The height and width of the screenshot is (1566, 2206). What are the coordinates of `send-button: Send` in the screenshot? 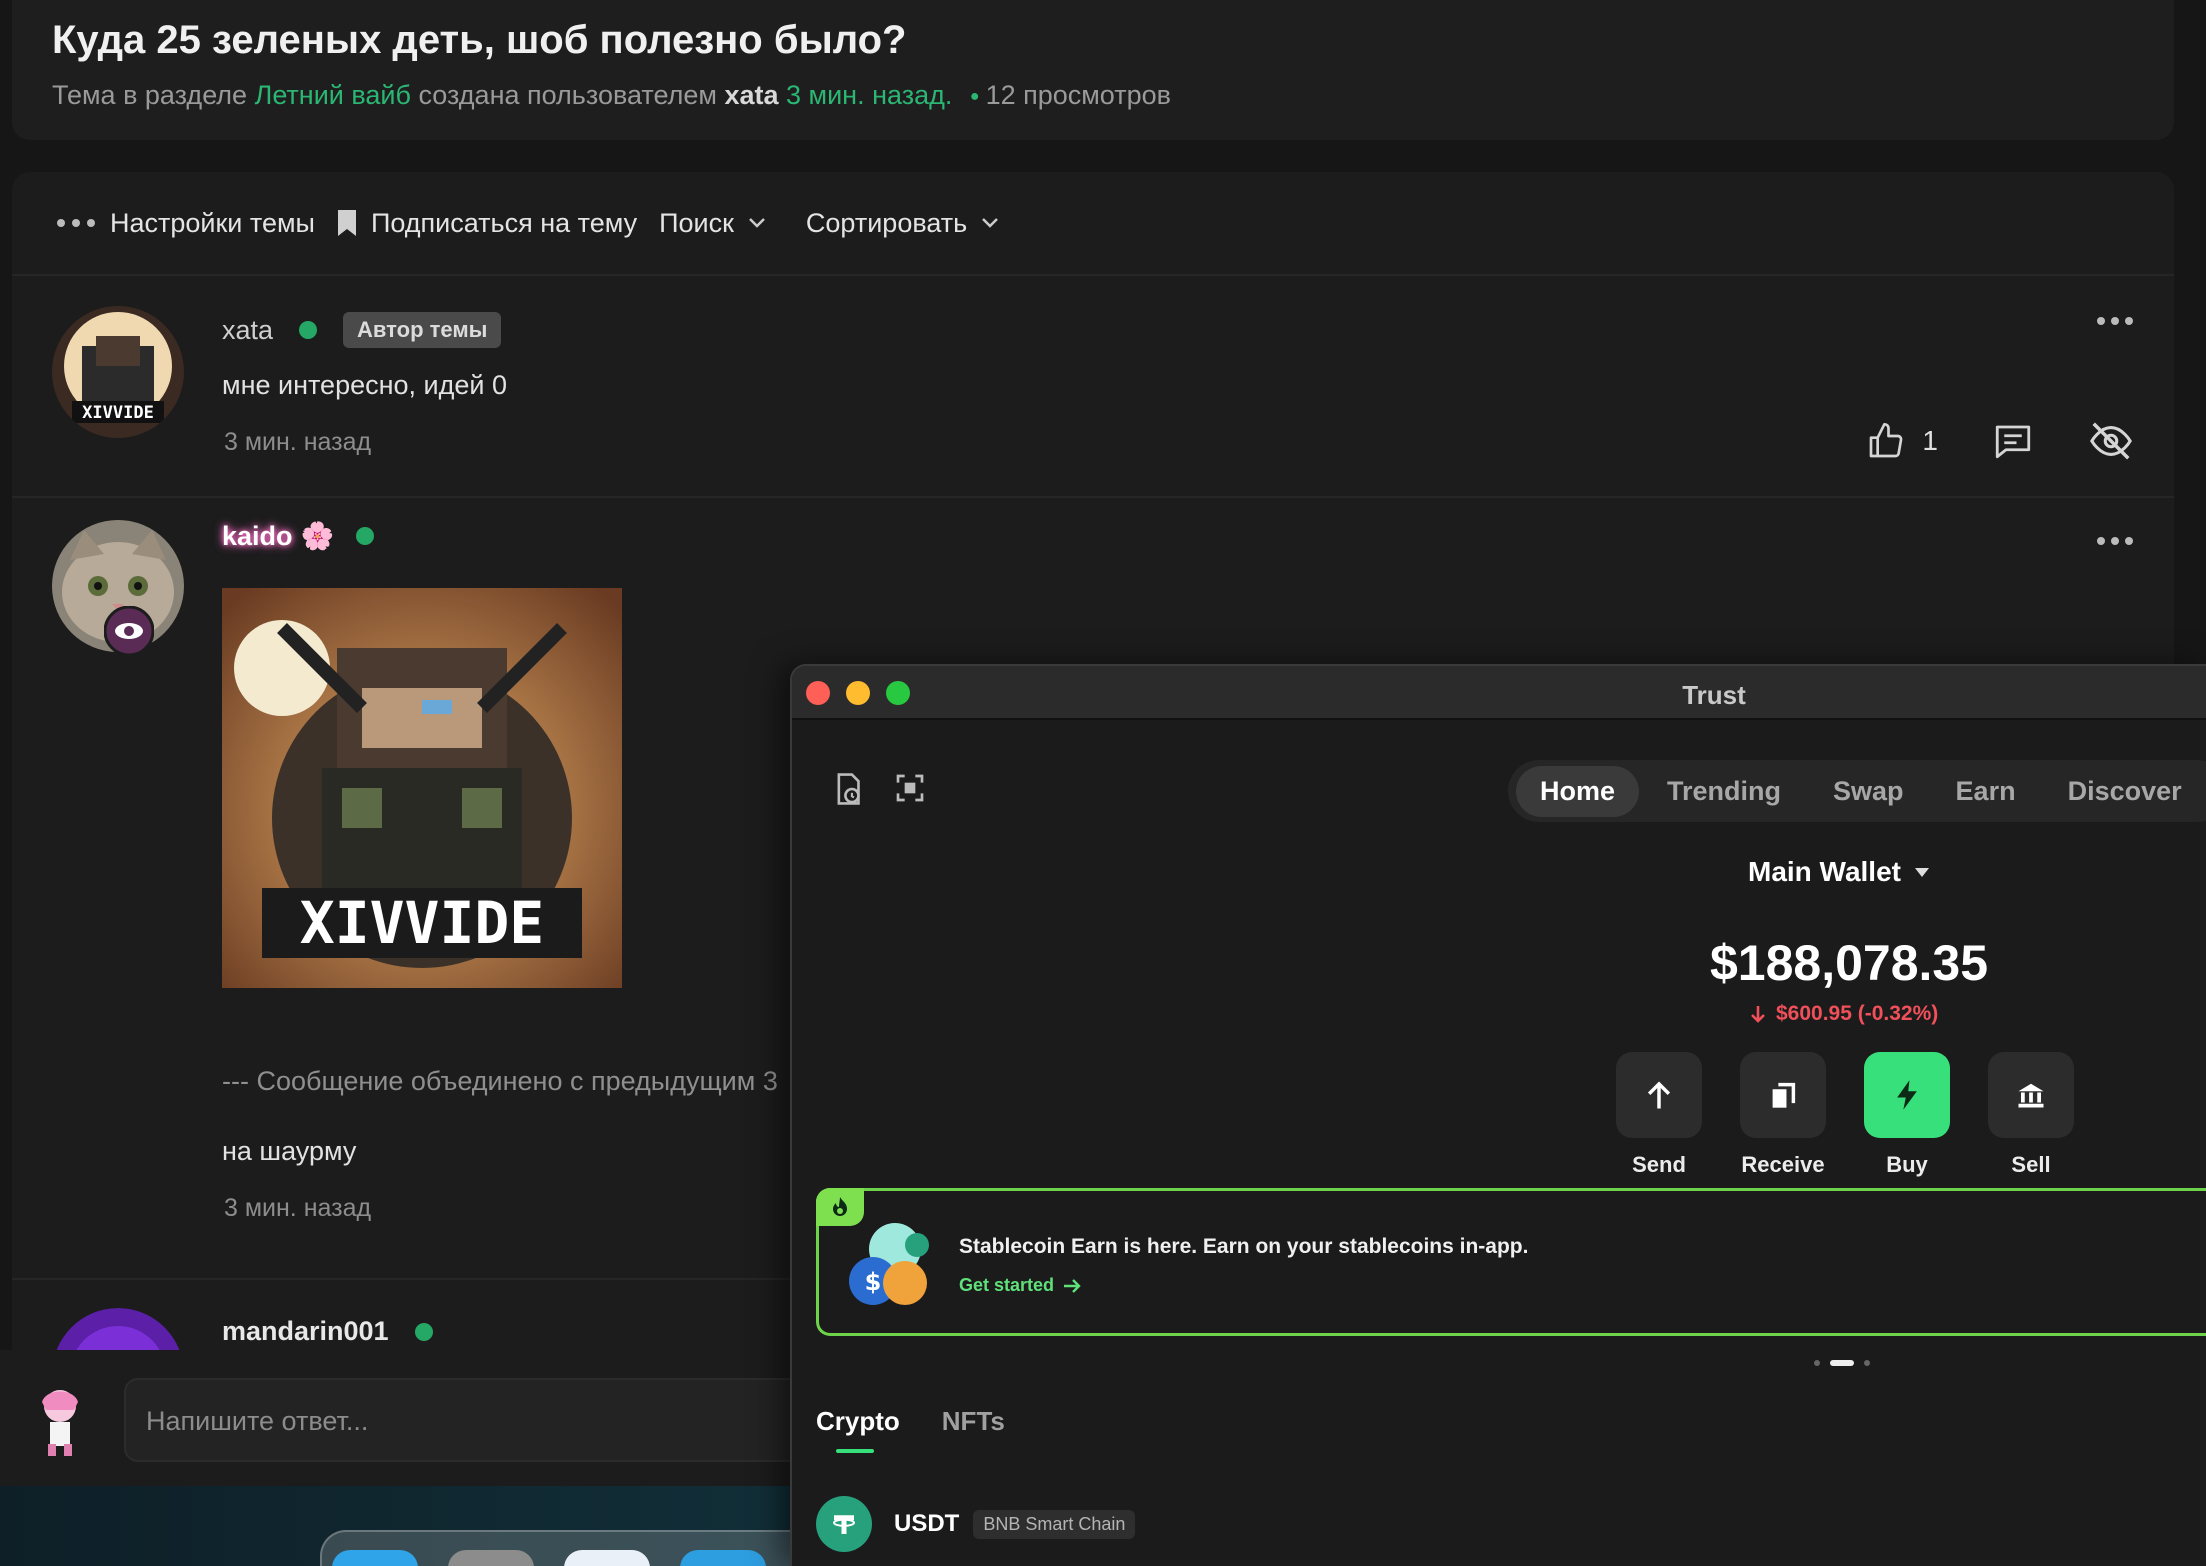 It's located at (1659, 1115).